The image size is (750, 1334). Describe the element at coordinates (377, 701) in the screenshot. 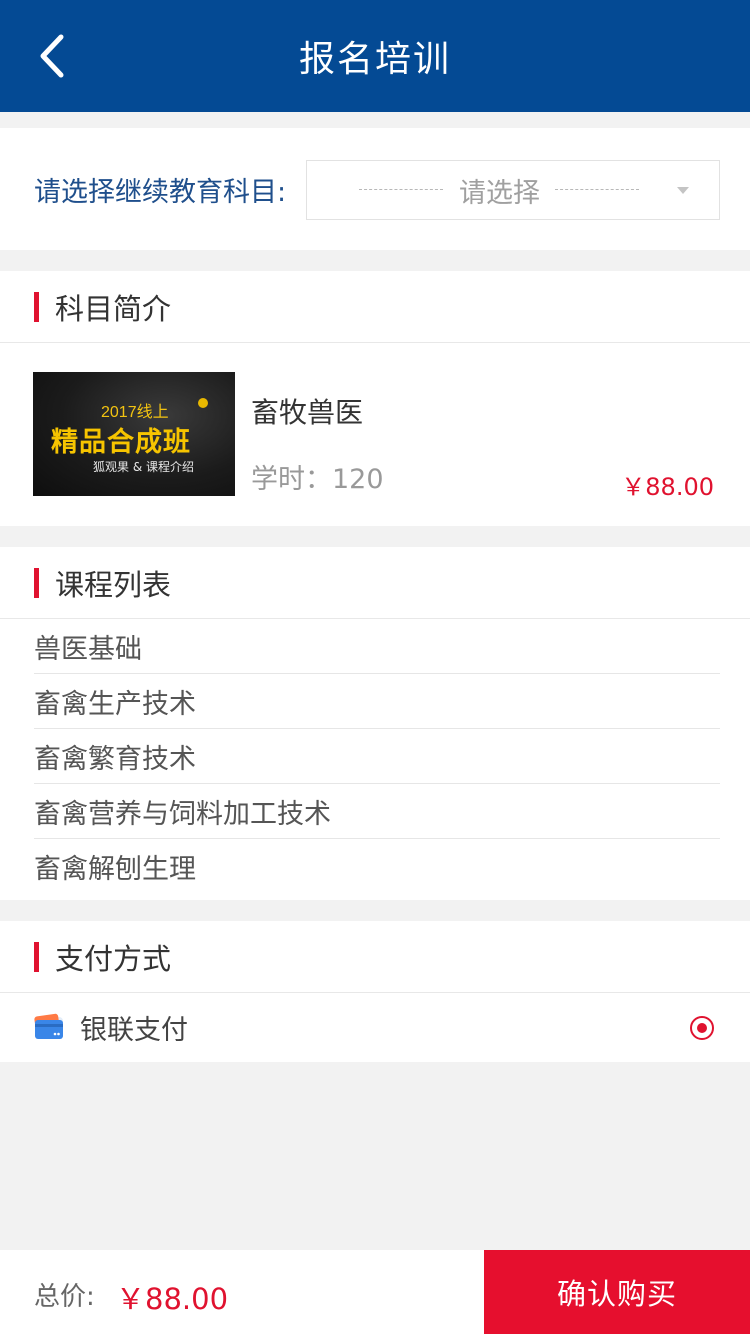

I see `list-item: 畜禽生产技术` at that location.